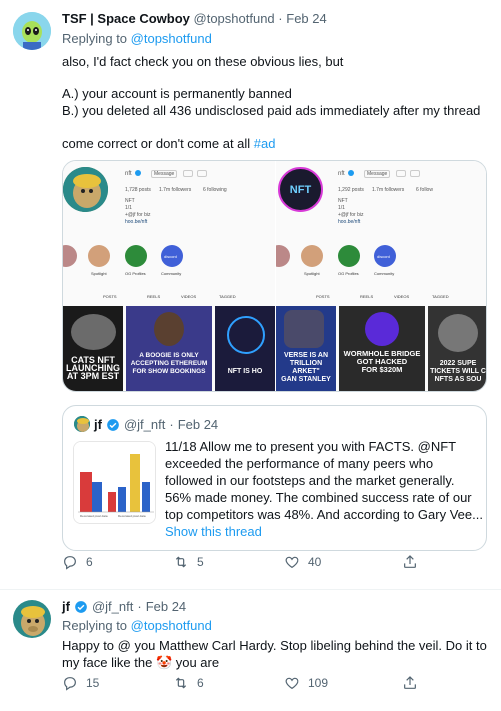 The image size is (501, 711). What do you see at coordinates (200, 562) in the screenshot?
I see `retweet-count: 5` at bounding box center [200, 562].